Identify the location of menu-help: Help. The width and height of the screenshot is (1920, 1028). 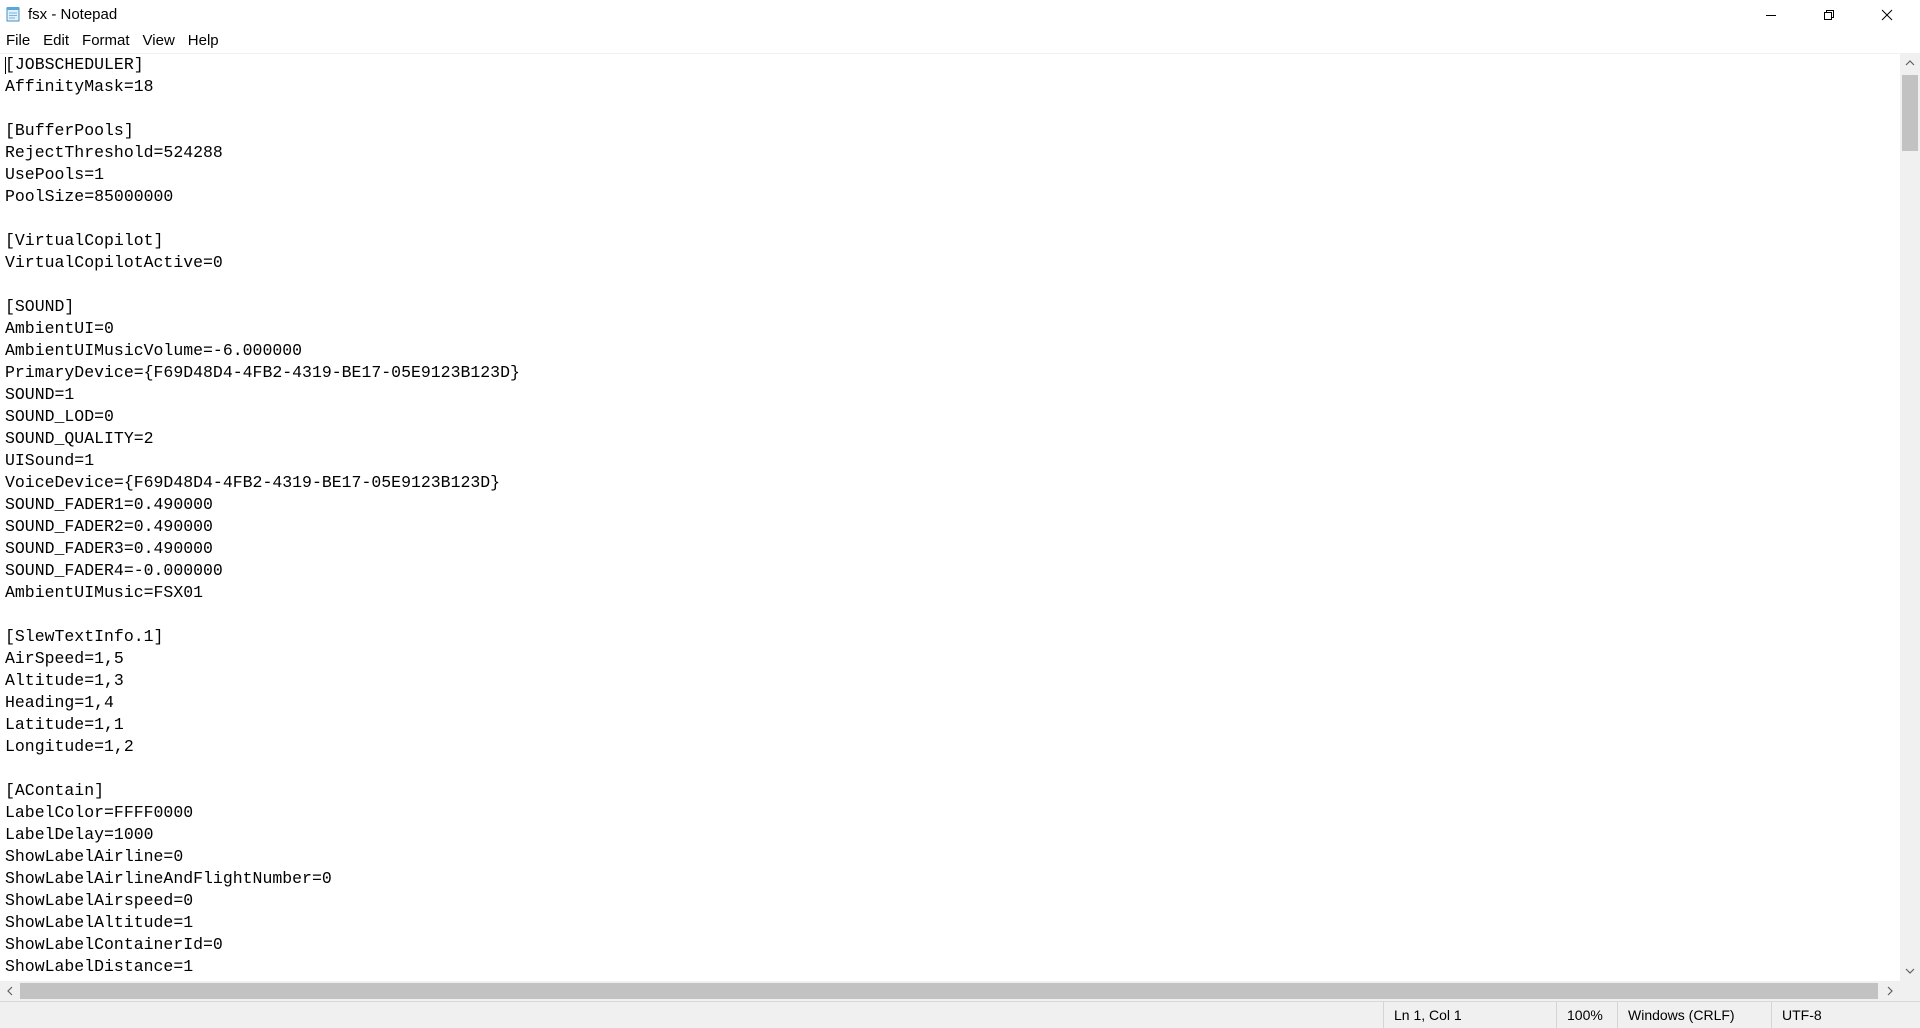
(203, 41).